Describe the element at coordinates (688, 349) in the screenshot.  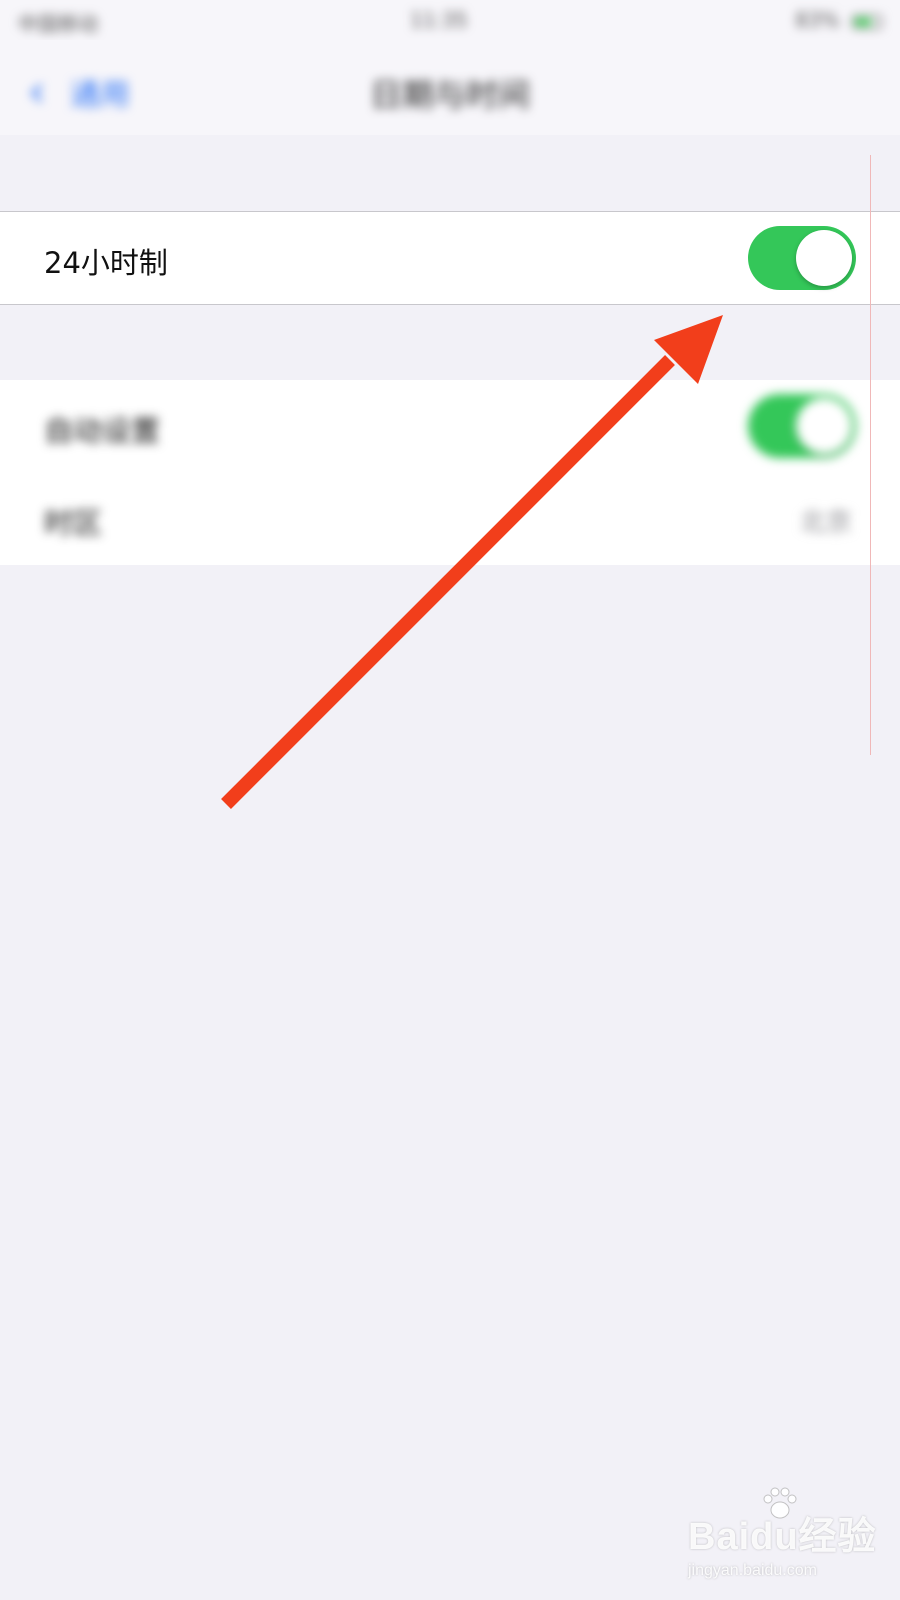
I see `arrow-head` at that location.